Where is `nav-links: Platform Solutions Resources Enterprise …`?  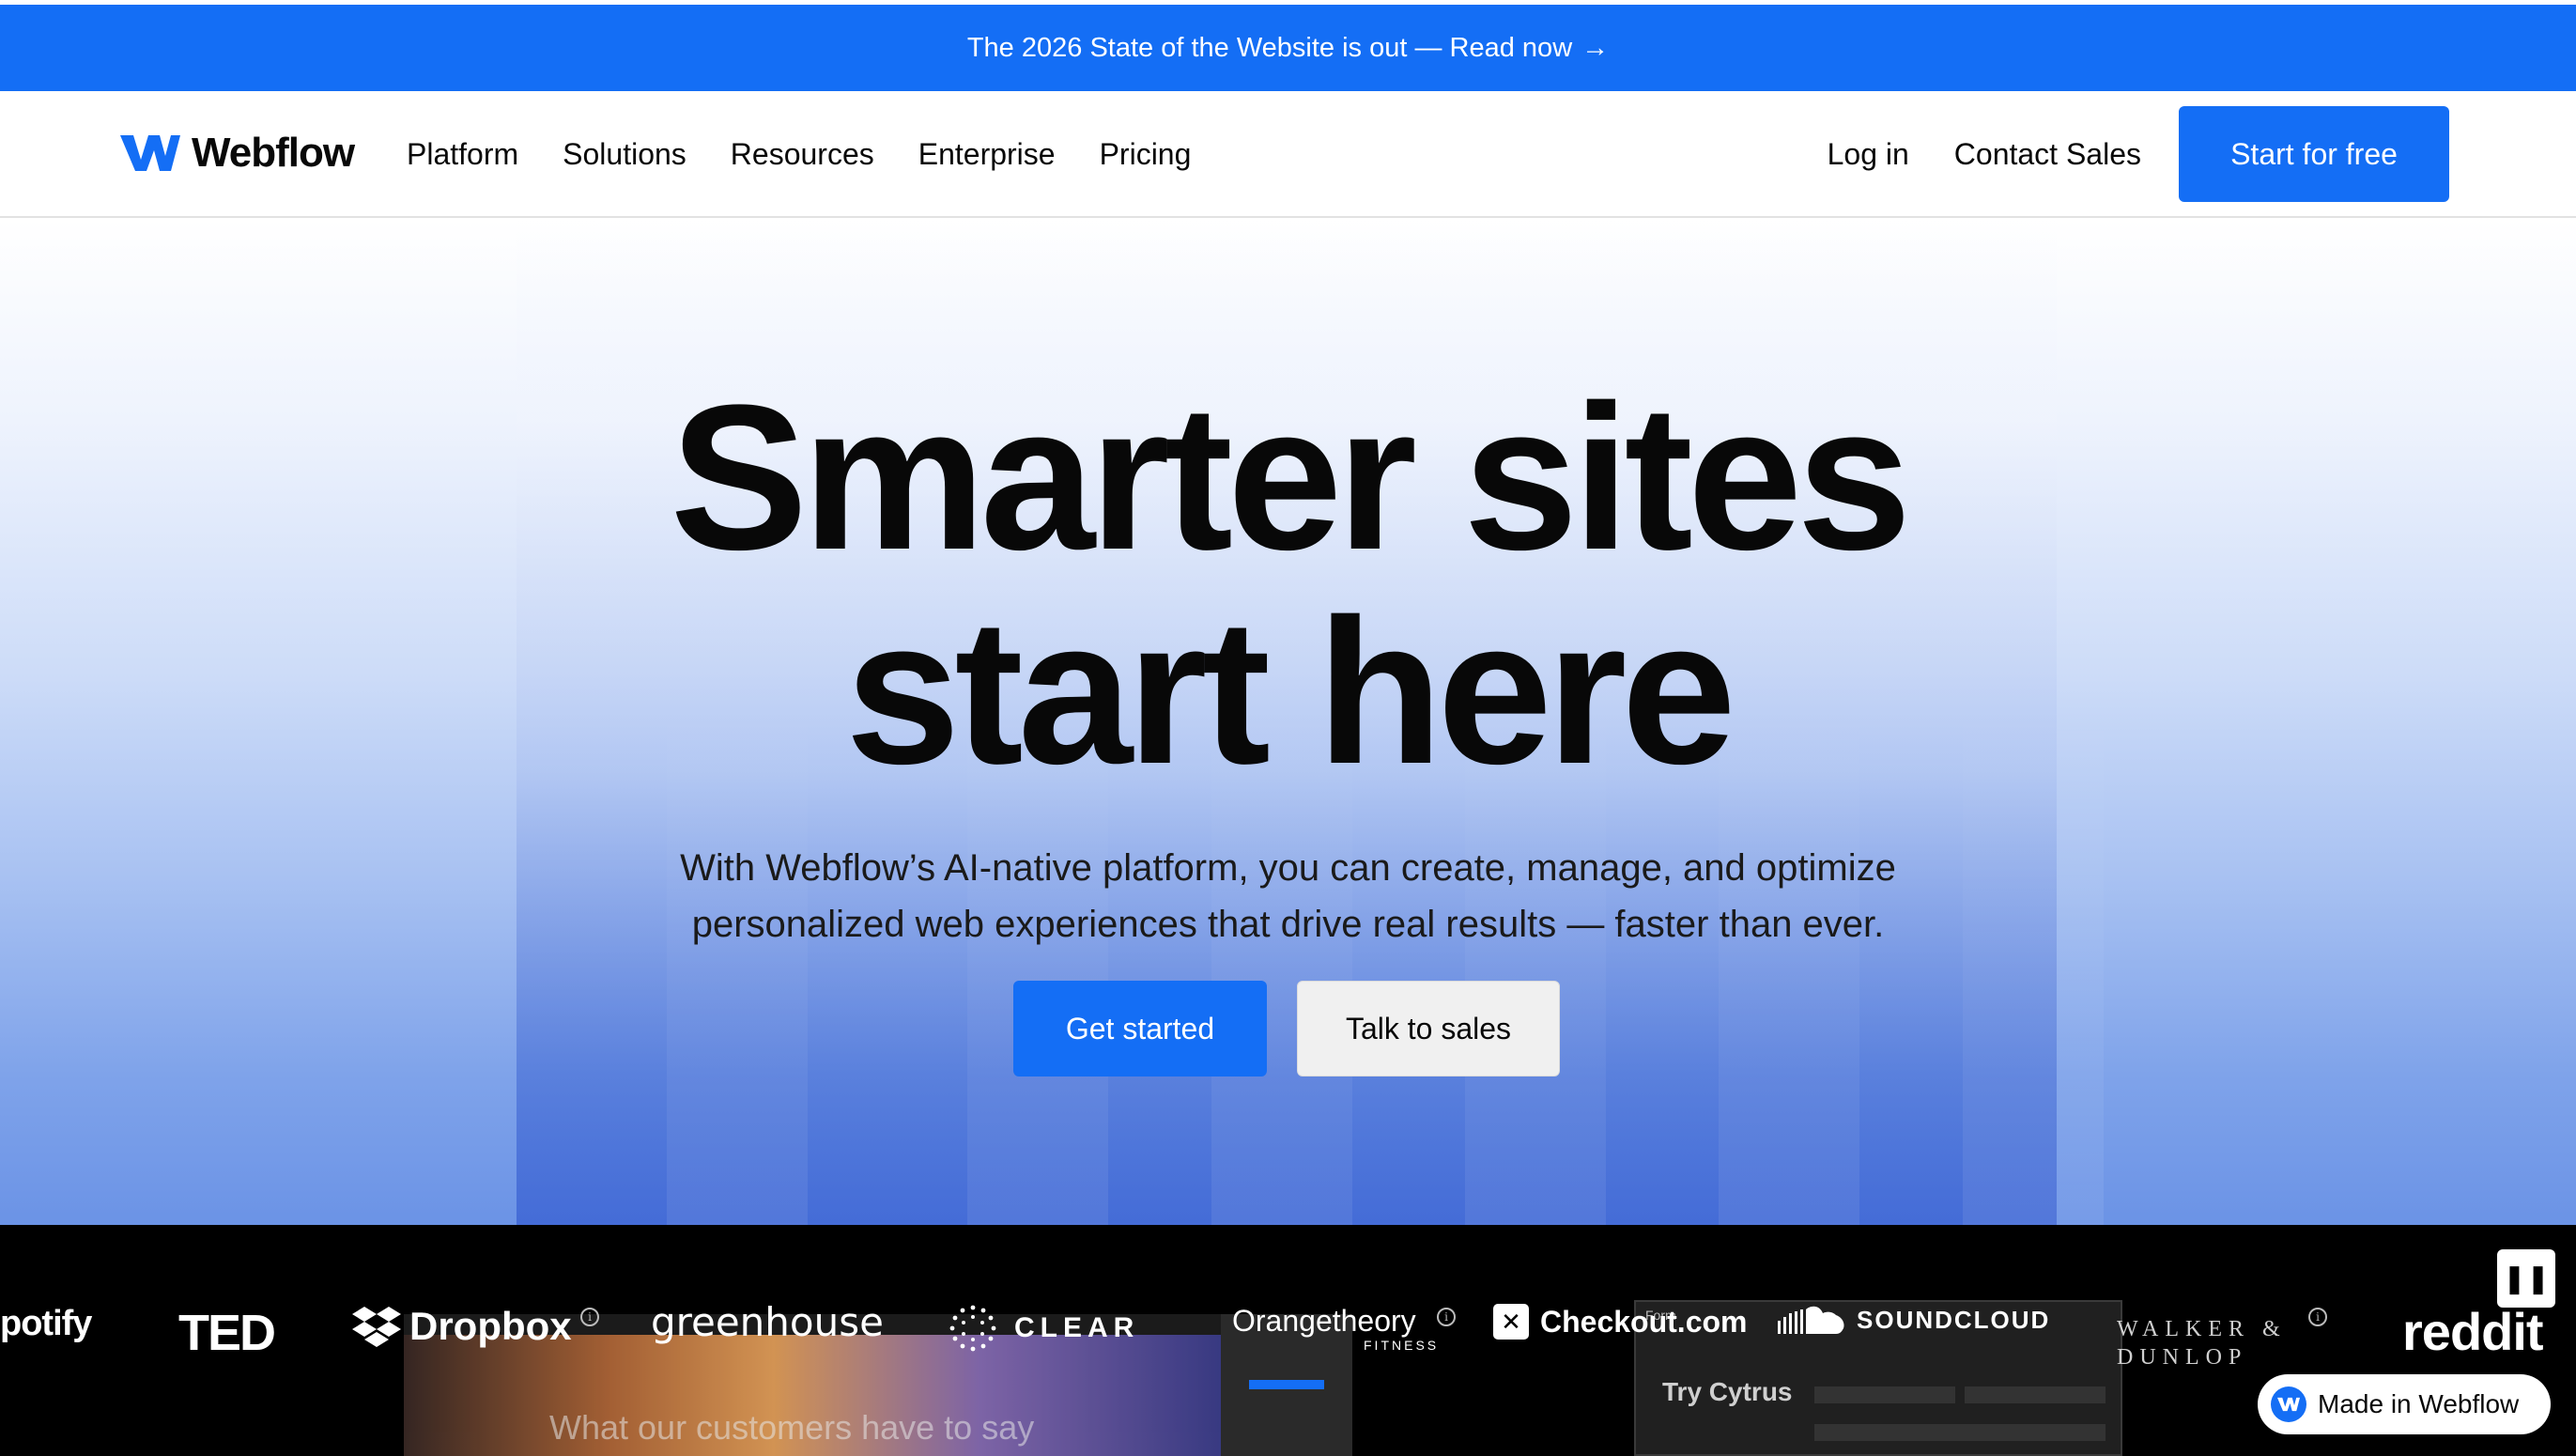 nav-links: Platform Solutions Resources Enterprise … is located at coordinates (821, 154).